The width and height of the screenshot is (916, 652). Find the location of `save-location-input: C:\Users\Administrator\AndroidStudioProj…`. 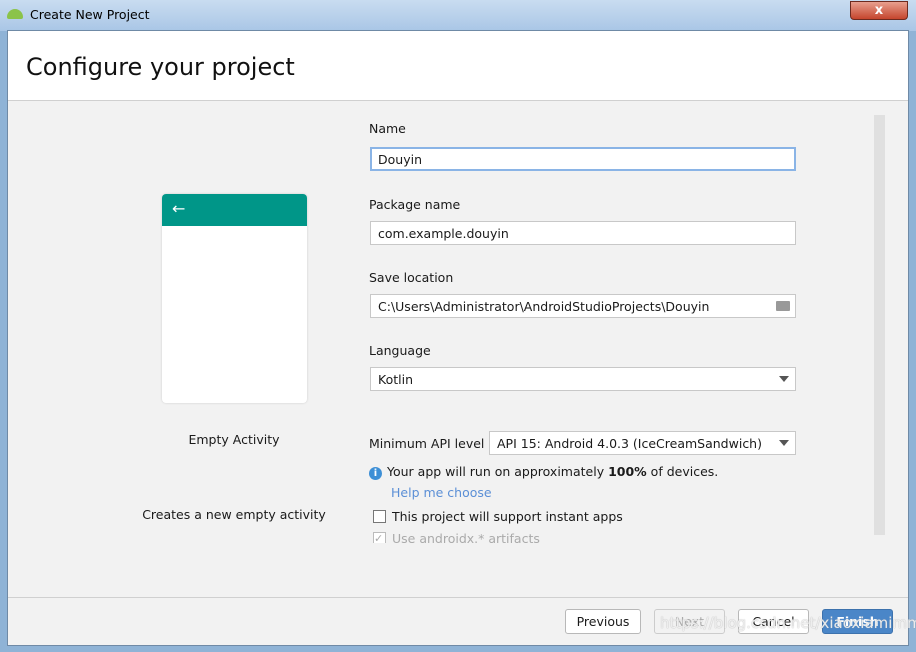

save-location-input: C:\Users\Administrator\AndroidStudioProj… is located at coordinates (583, 306).